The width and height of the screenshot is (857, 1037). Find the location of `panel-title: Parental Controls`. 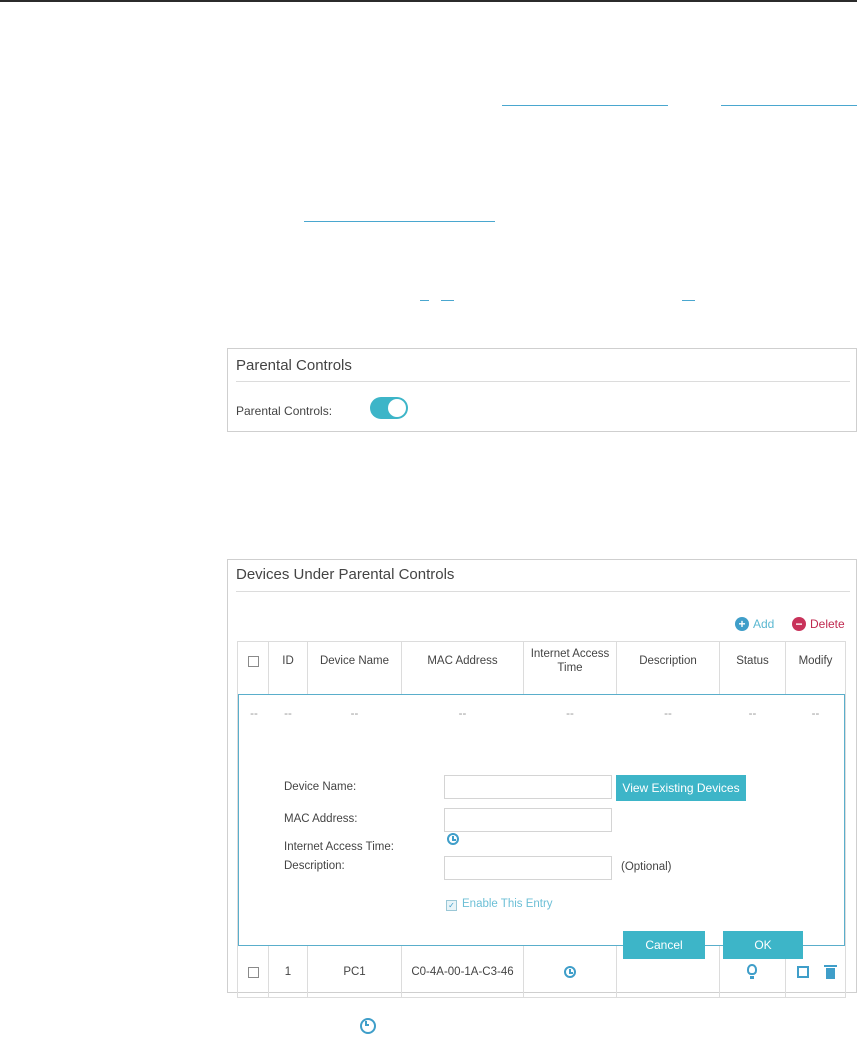

panel-title: Parental Controls is located at coordinates (294, 365).